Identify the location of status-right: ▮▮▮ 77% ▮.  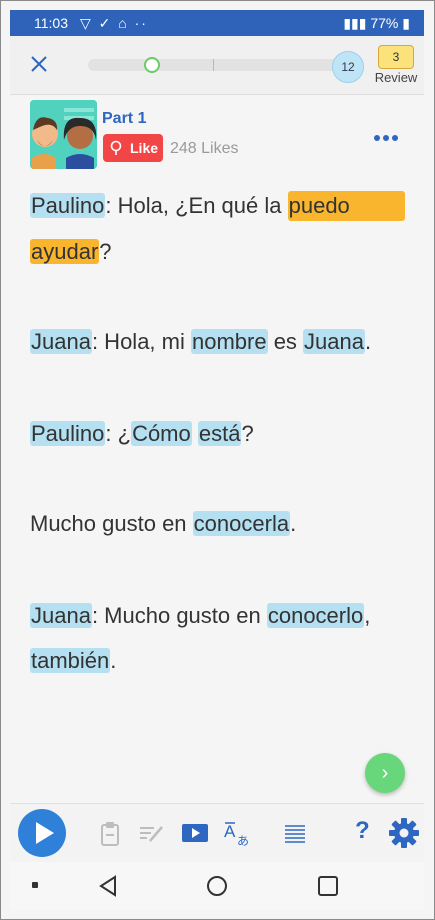
(376, 23).